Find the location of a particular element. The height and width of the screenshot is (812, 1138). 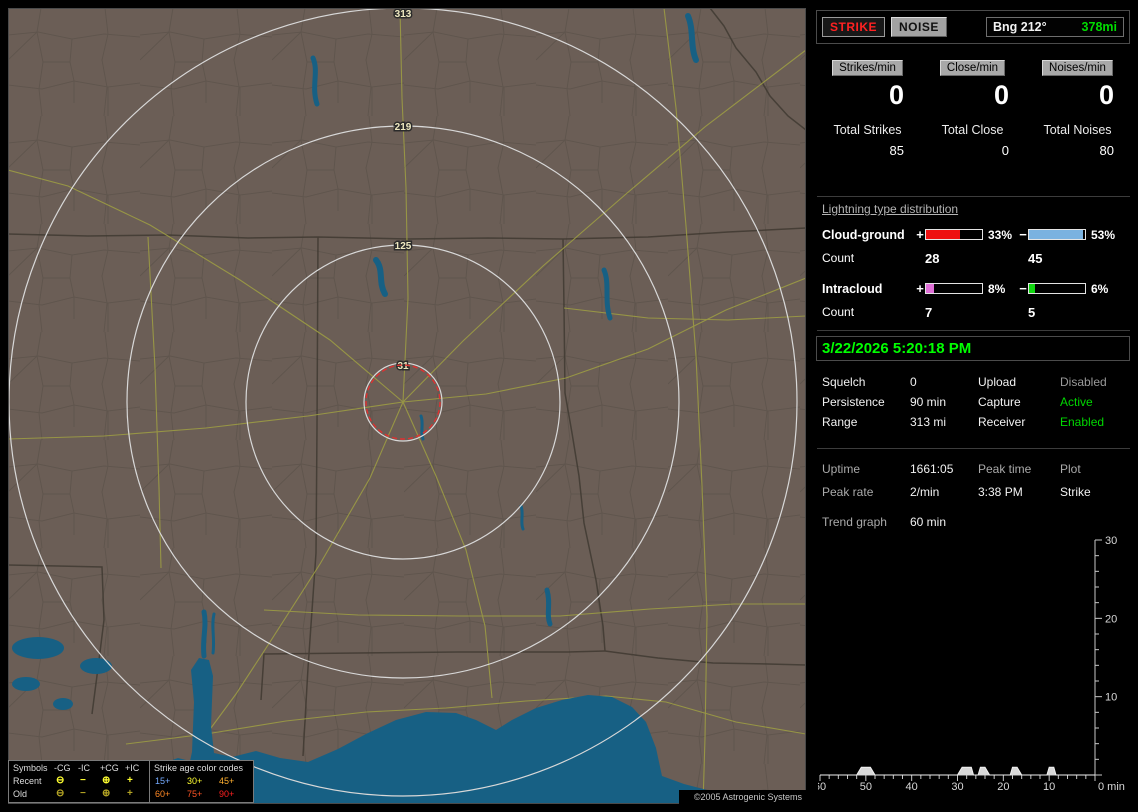

peak-time-value: 3:38 PM is located at coordinates (1000, 492).